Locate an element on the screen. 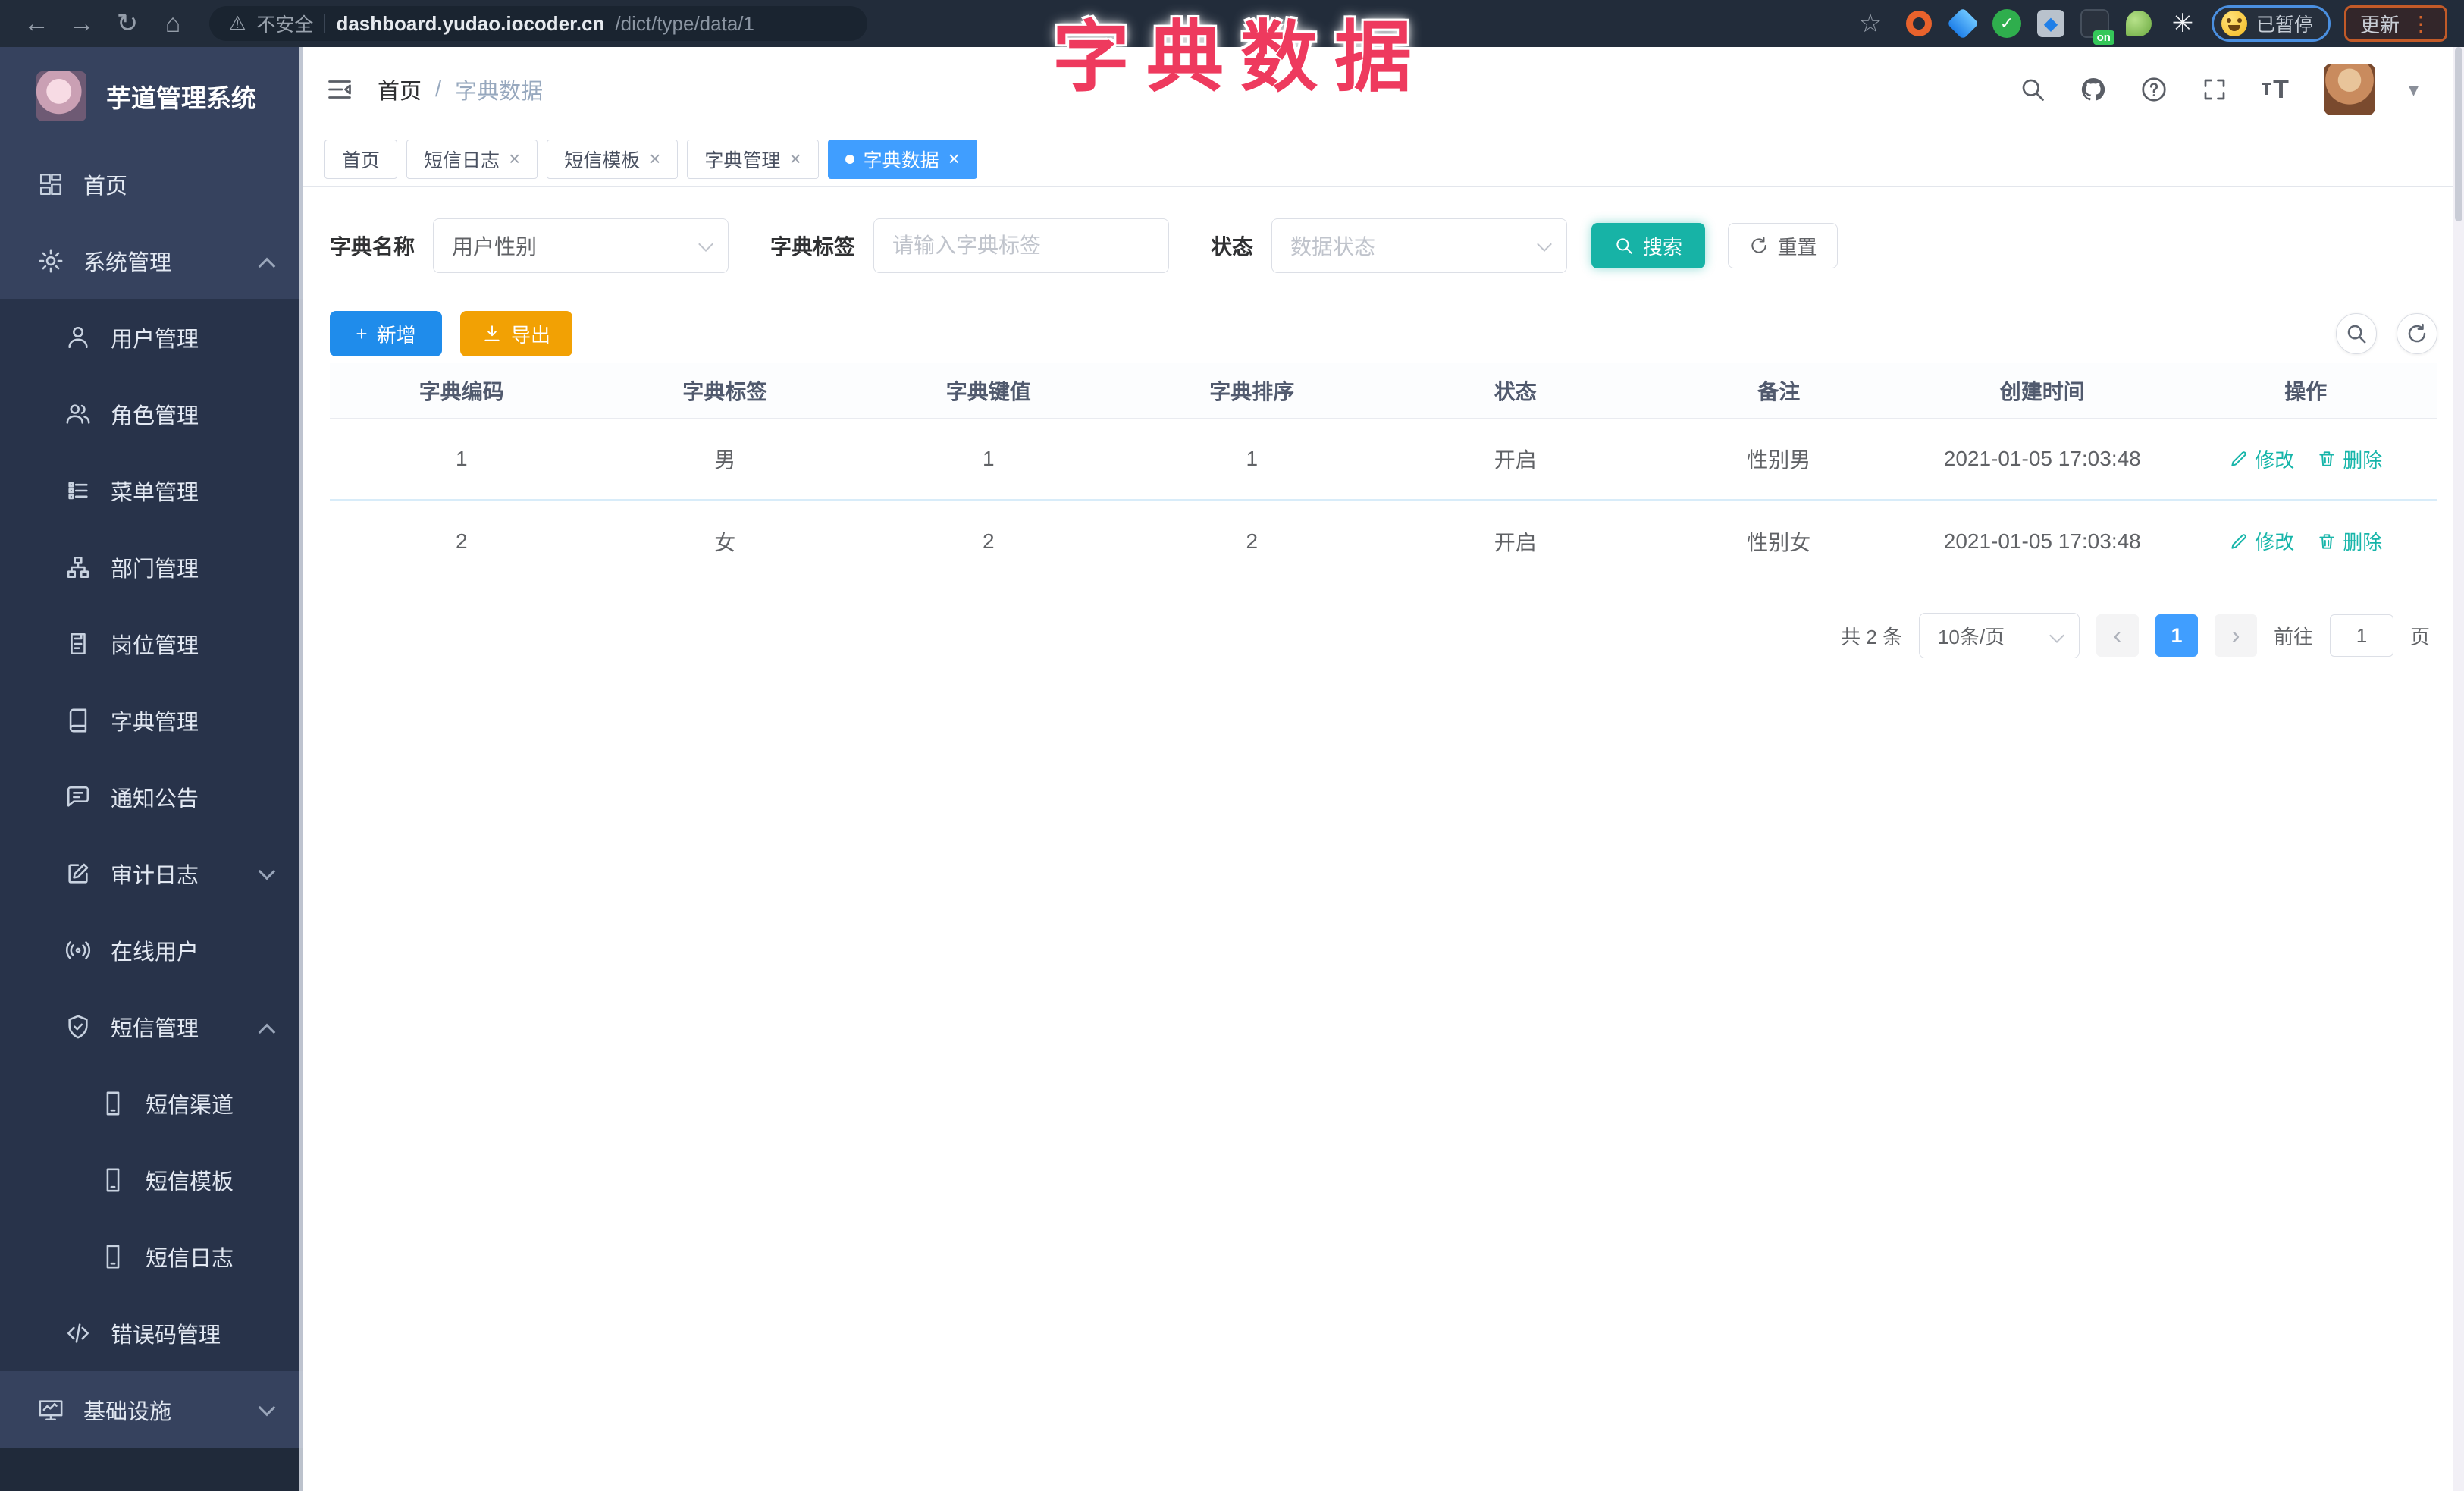 The image size is (2464, 1491). bookmark-star-icon is located at coordinates (1870, 23).